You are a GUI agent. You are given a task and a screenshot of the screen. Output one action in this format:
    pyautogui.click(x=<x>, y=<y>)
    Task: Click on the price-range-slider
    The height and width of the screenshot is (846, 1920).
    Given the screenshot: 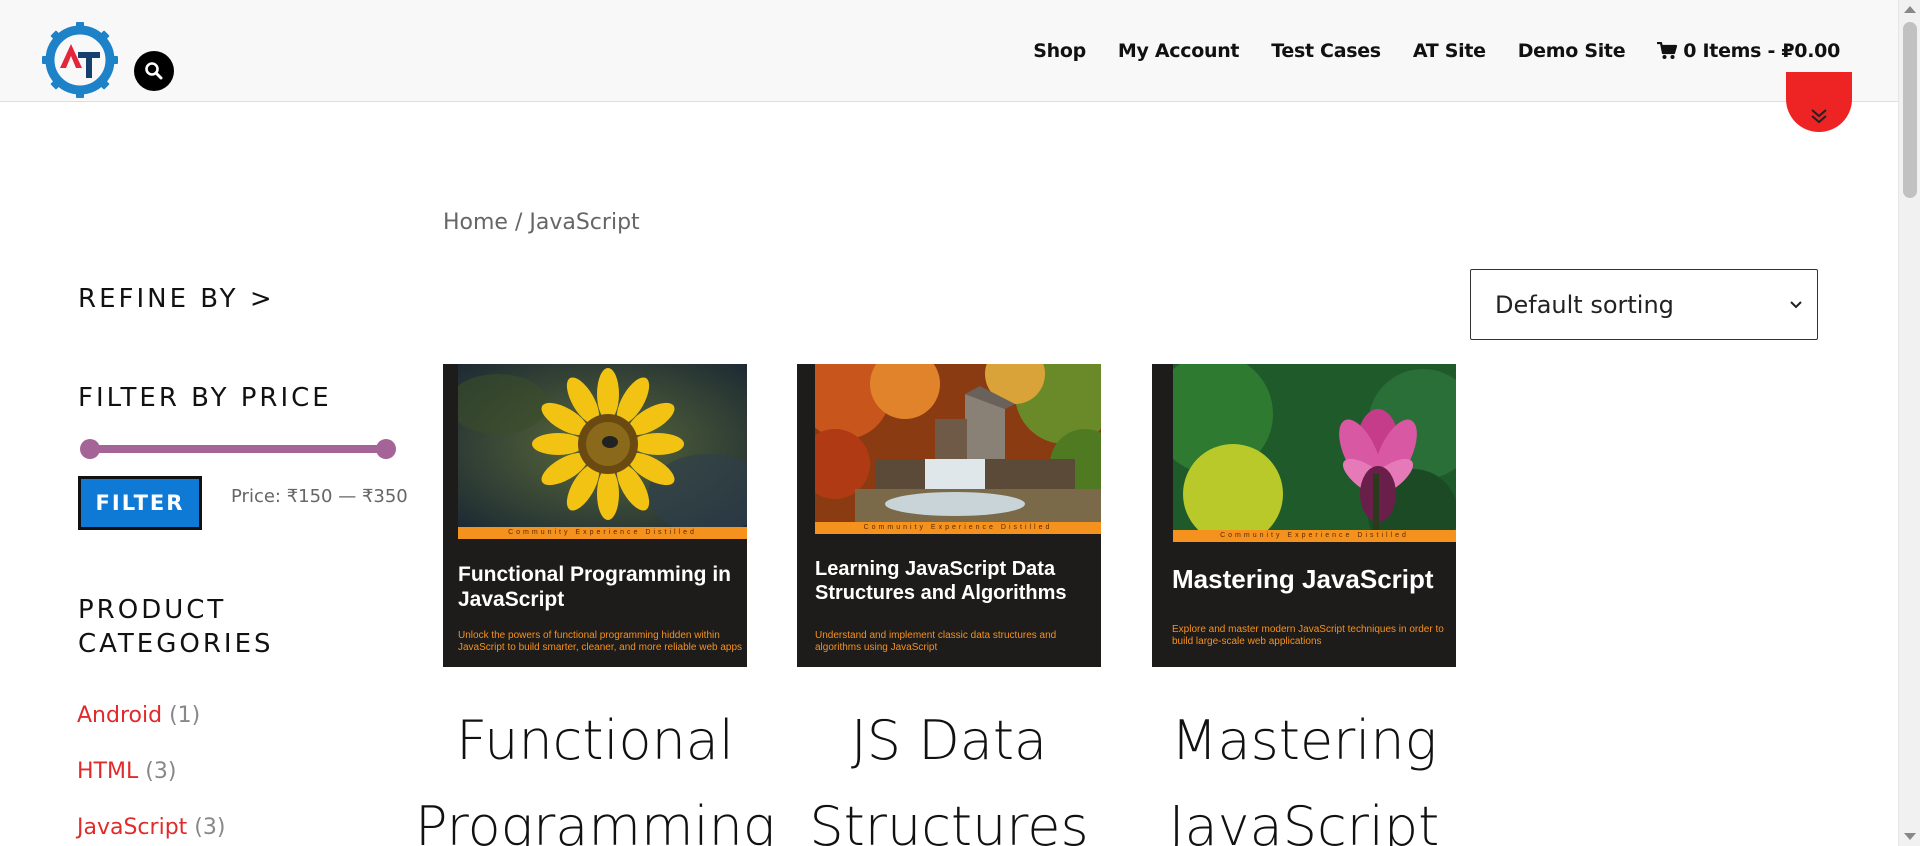 What is the action you would take?
    pyautogui.click(x=238, y=449)
    